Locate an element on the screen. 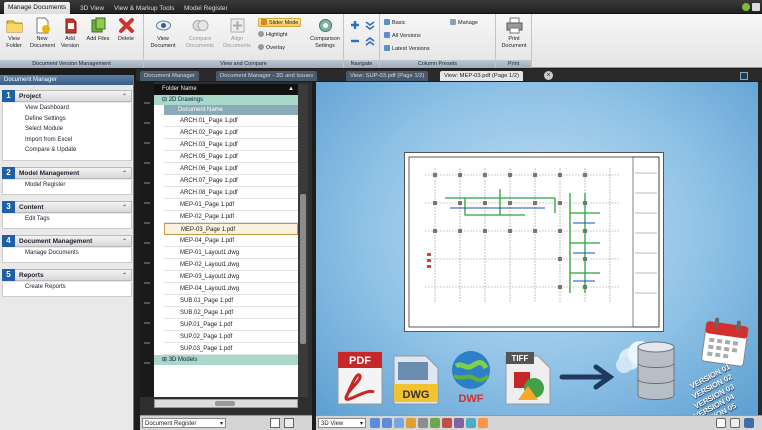 Image resolution: width=762 pixels, height=430 pixels. compare-documents-button: Compare Documents is located at coordinates (200, 33).